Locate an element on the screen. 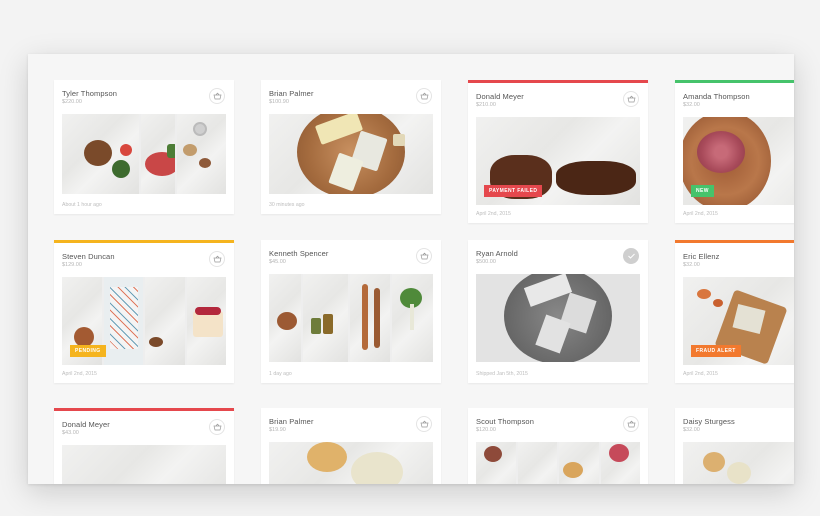 The width and height of the screenshot is (820, 516). order-card: Scout Thompson $120.00 is located at coordinates (558, 446).